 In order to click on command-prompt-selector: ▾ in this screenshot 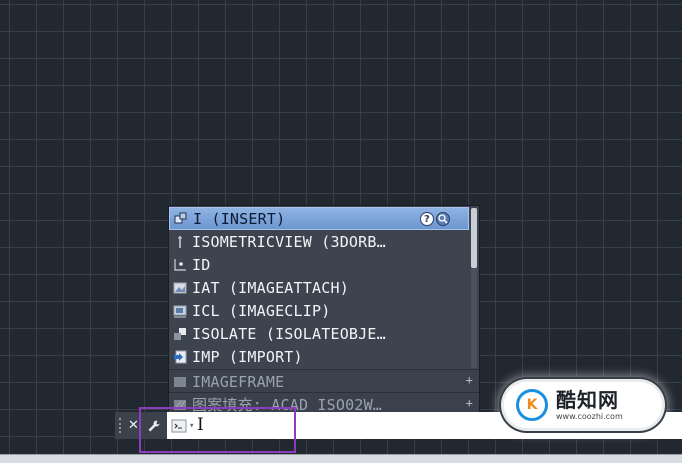, I will do `click(180, 425)`.